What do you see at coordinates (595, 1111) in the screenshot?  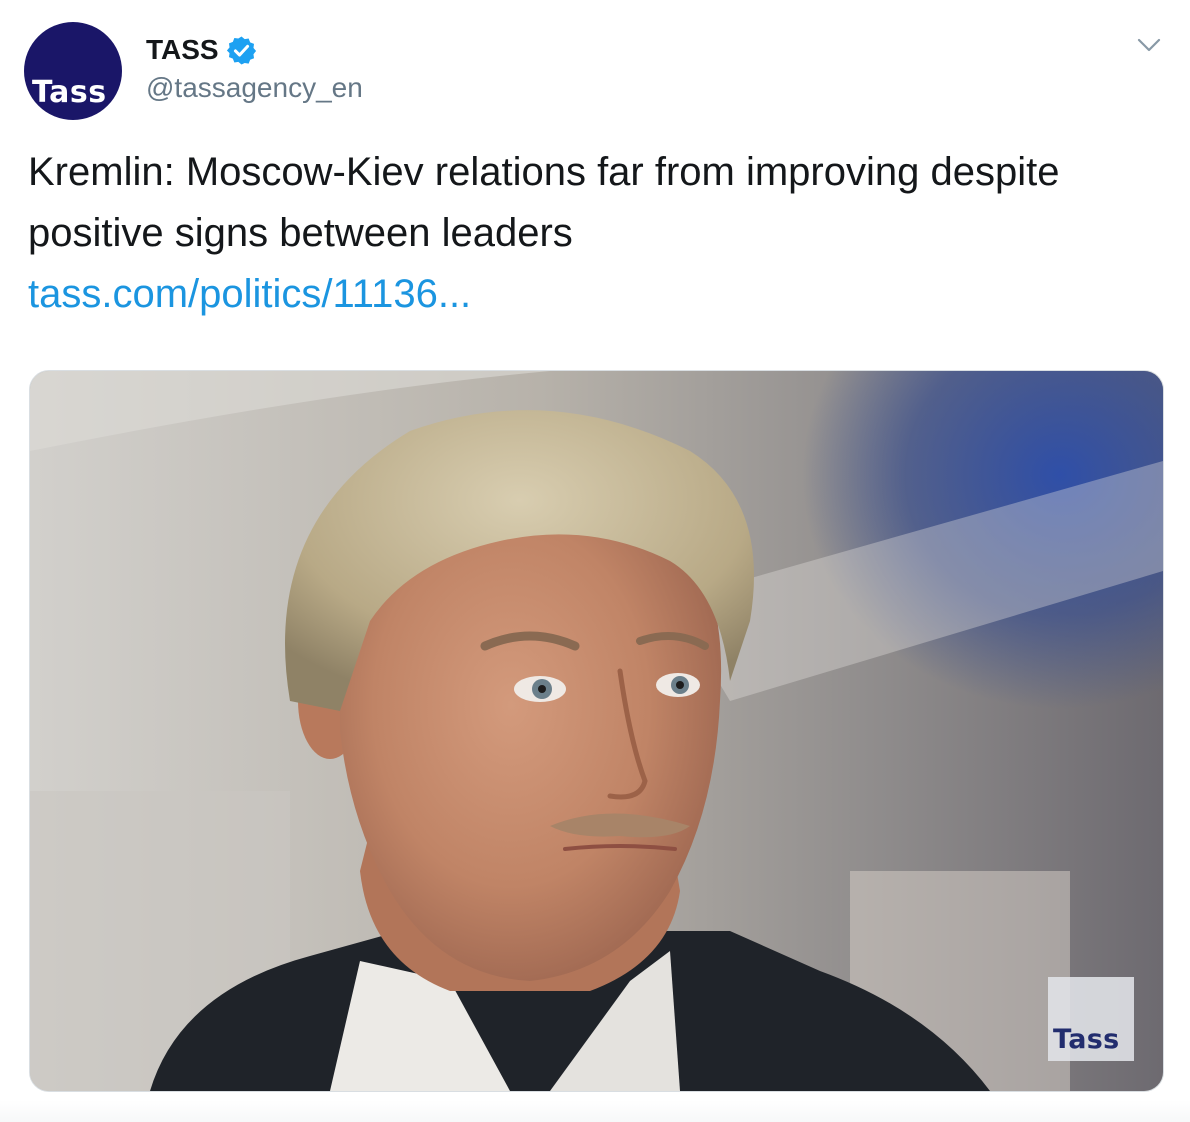 I see `bottom-edge` at bounding box center [595, 1111].